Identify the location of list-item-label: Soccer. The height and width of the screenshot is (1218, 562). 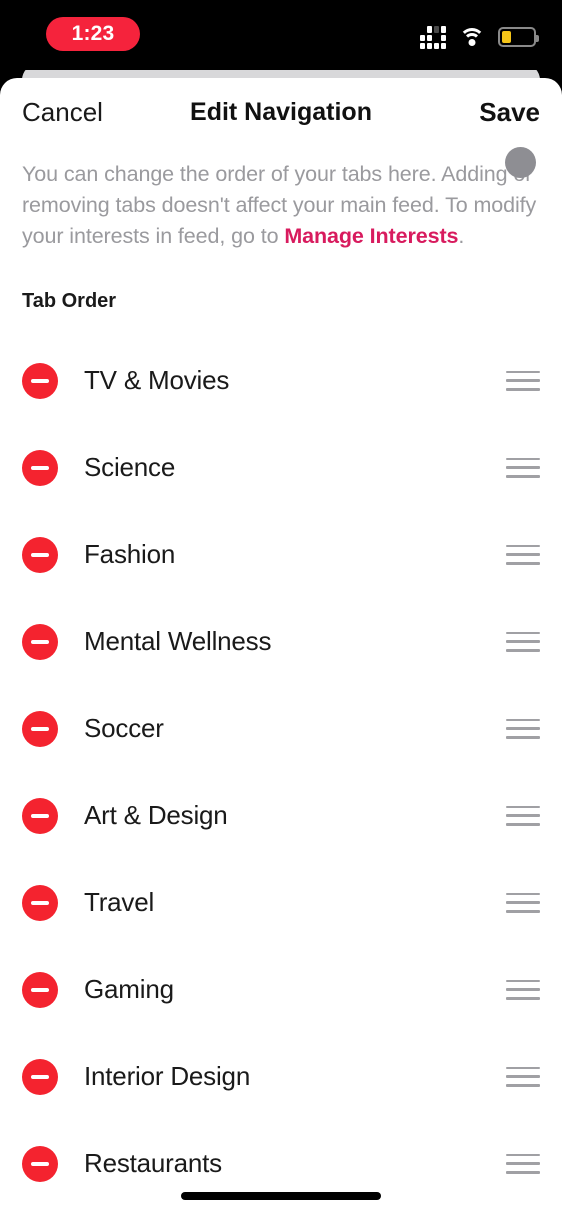
(124, 728).